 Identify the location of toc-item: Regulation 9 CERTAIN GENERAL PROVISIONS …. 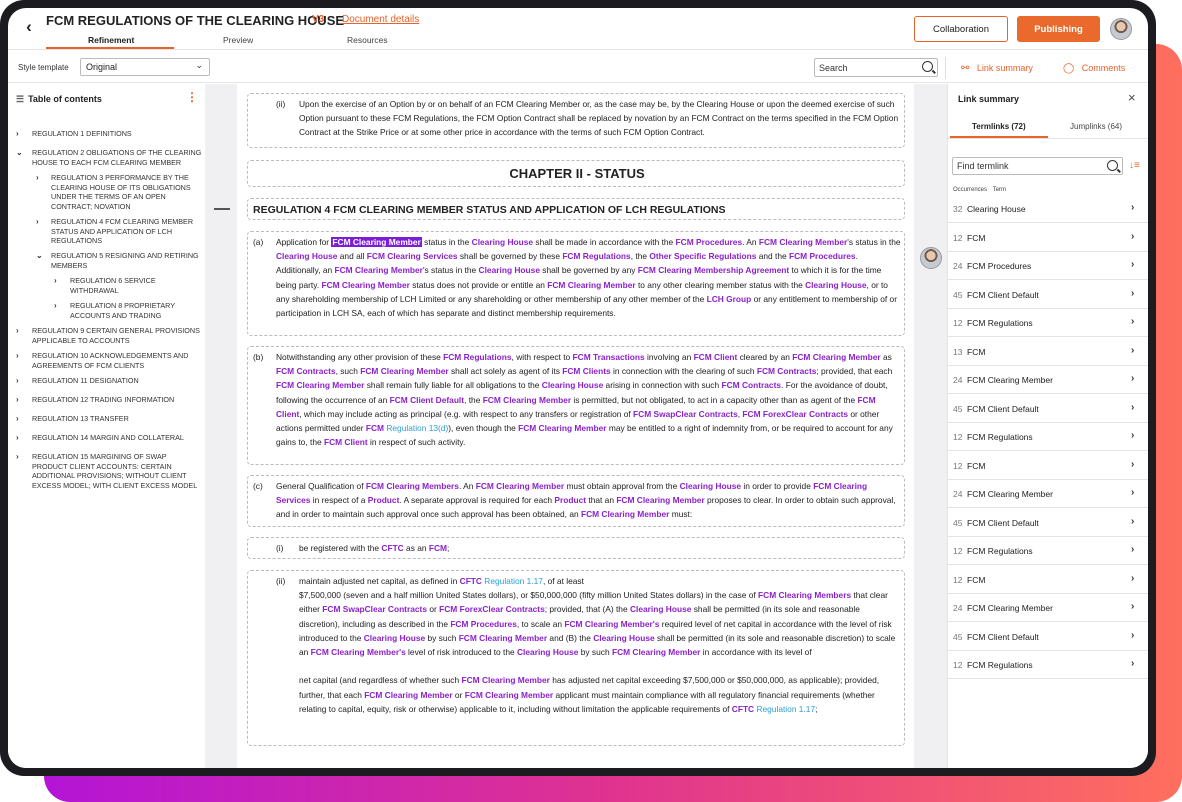
(118, 335).